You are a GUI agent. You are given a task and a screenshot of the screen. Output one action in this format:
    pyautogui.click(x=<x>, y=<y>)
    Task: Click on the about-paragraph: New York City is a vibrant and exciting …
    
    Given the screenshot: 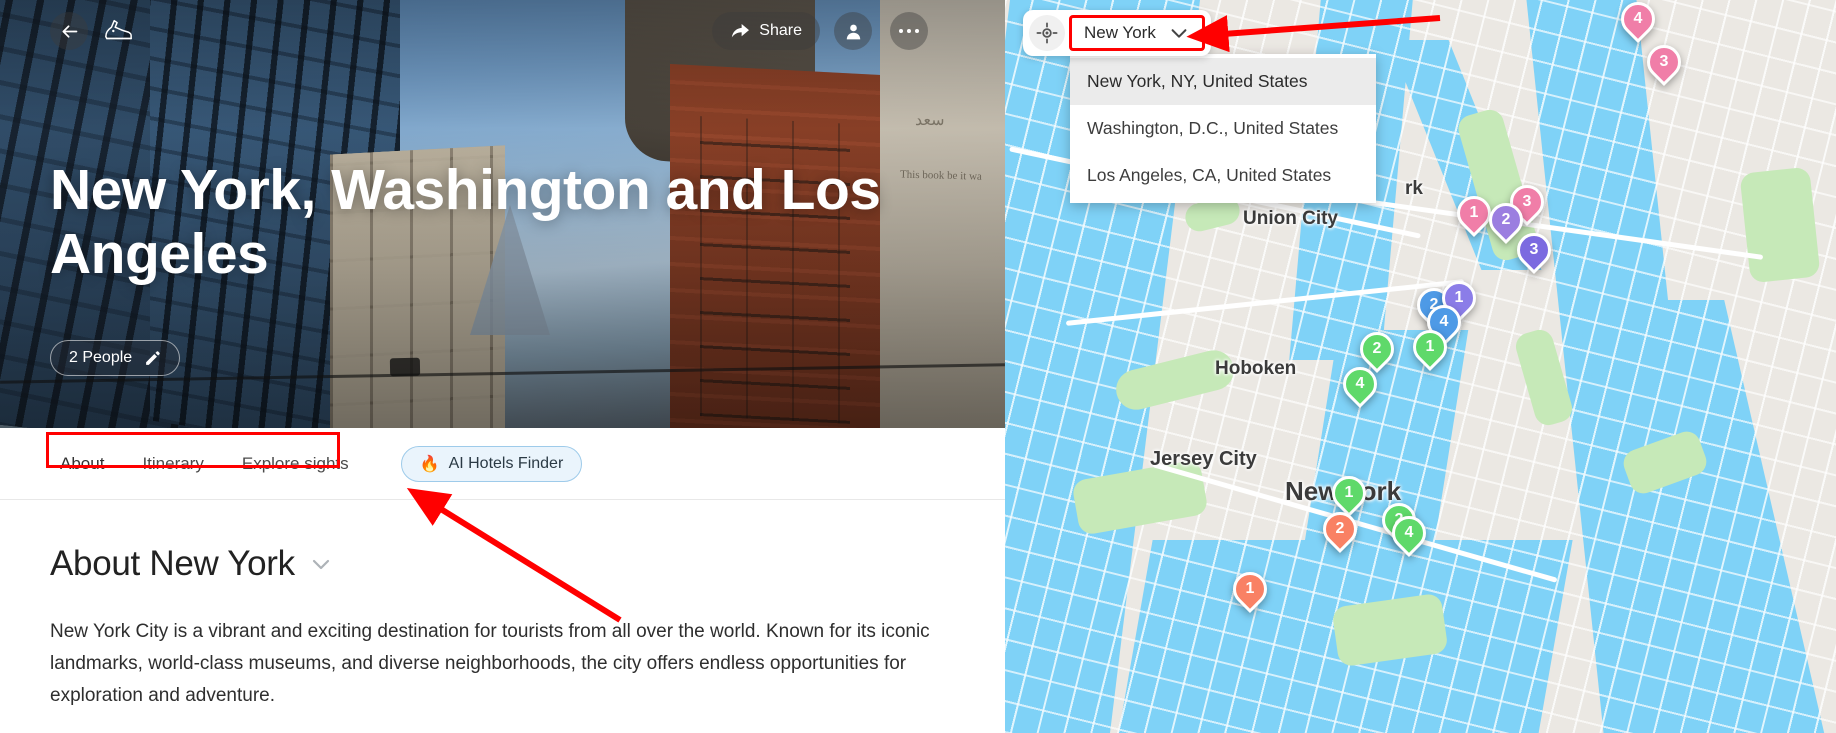 What is the action you would take?
    pyautogui.click(x=490, y=663)
    